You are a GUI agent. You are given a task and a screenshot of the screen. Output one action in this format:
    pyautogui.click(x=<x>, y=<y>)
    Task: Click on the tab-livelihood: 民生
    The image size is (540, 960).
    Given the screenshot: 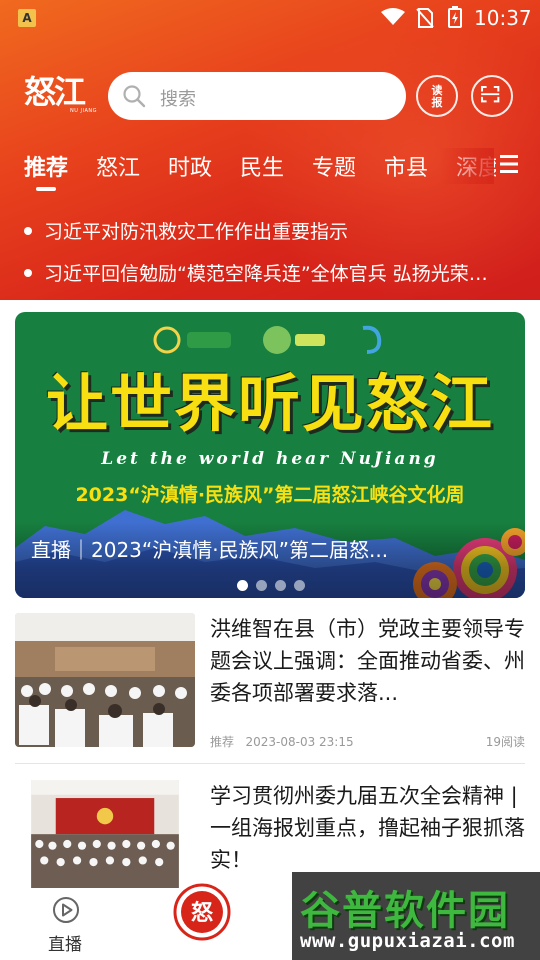 What is the action you would take?
    pyautogui.click(x=262, y=166)
    